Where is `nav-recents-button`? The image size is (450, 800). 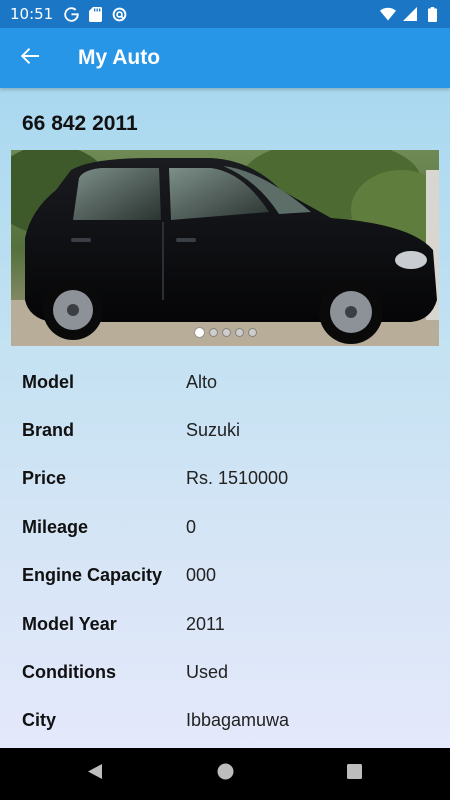 nav-recents-button is located at coordinates (354, 774).